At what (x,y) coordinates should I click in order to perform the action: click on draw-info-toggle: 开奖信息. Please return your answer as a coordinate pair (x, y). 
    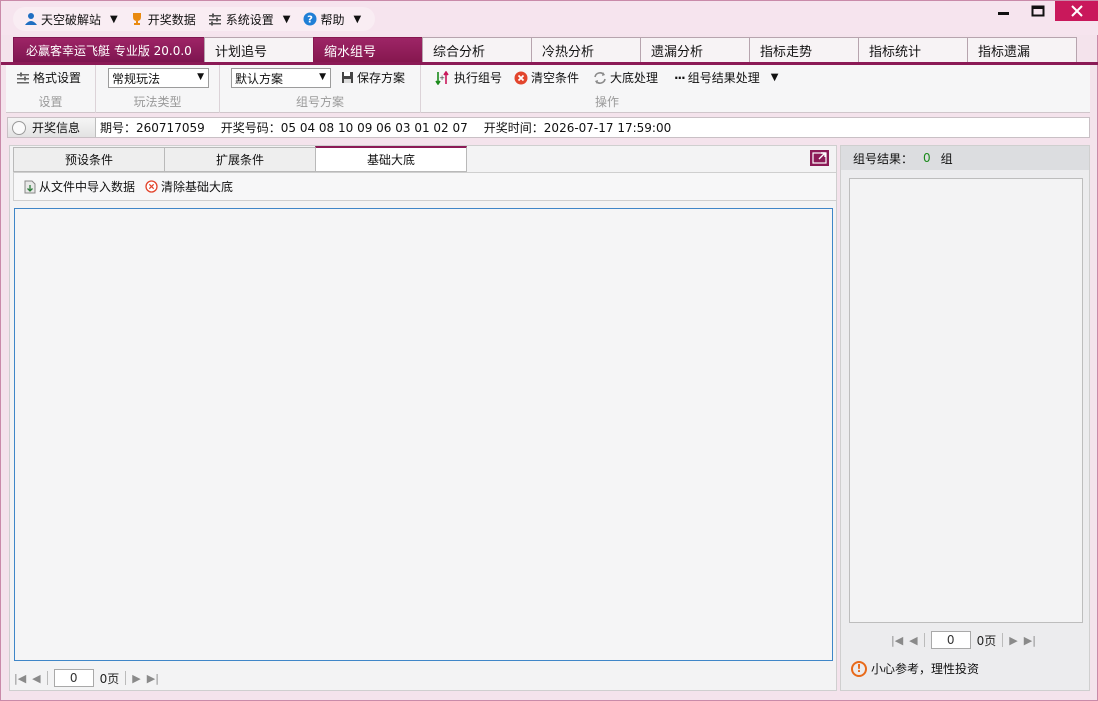
    Looking at the image, I should click on (52, 127).